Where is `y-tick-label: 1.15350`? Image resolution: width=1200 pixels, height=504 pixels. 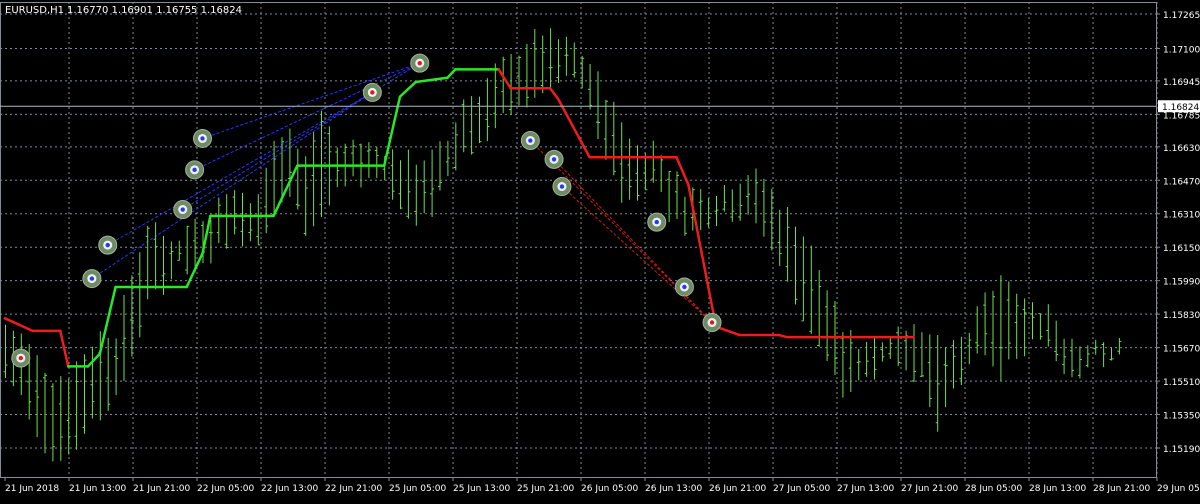
y-tick-label: 1.15350 is located at coordinates (1181, 417).